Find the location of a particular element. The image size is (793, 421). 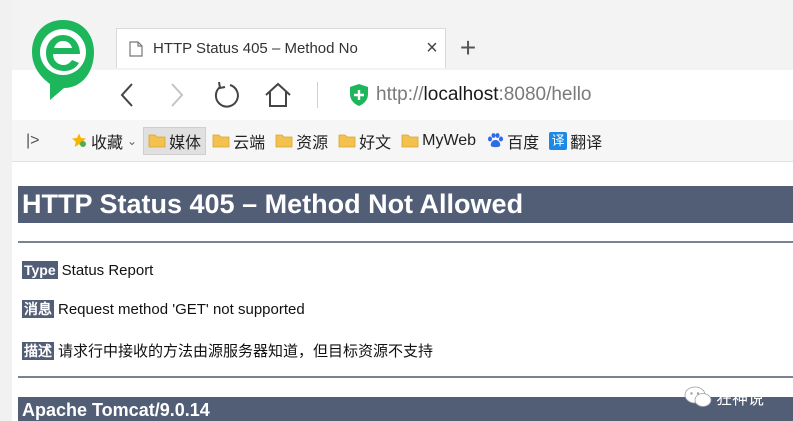

wechat-icon is located at coordinates (698, 396).